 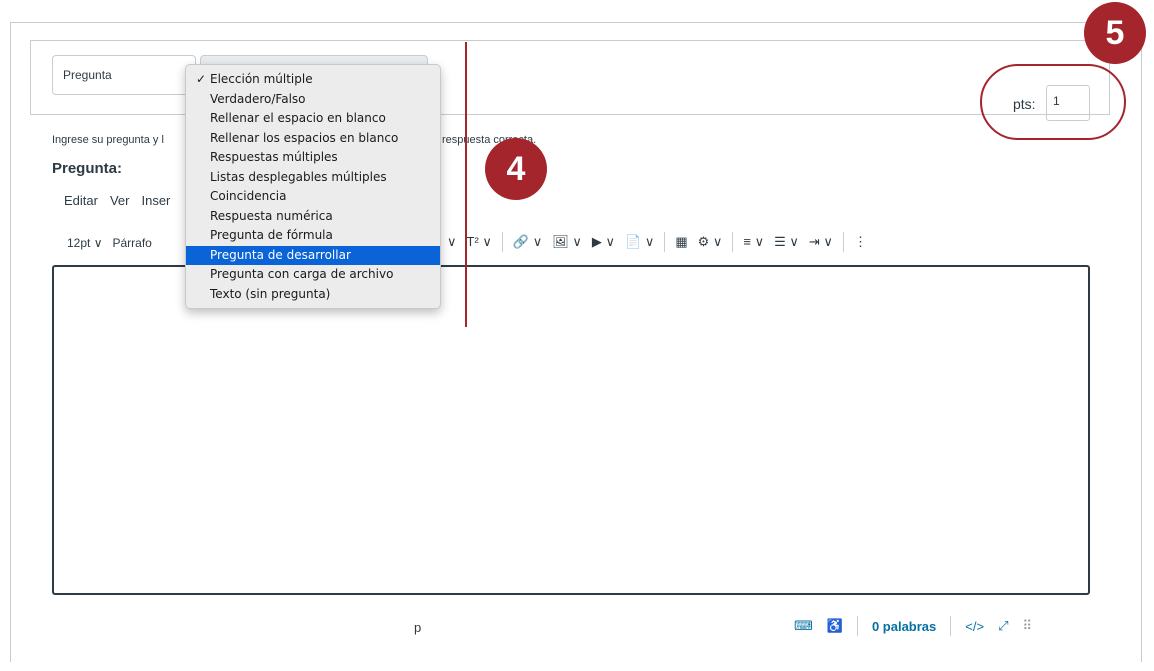 I want to click on option-listas-desplegables: Listas desplegables múltiples, so click(x=313, y=178).